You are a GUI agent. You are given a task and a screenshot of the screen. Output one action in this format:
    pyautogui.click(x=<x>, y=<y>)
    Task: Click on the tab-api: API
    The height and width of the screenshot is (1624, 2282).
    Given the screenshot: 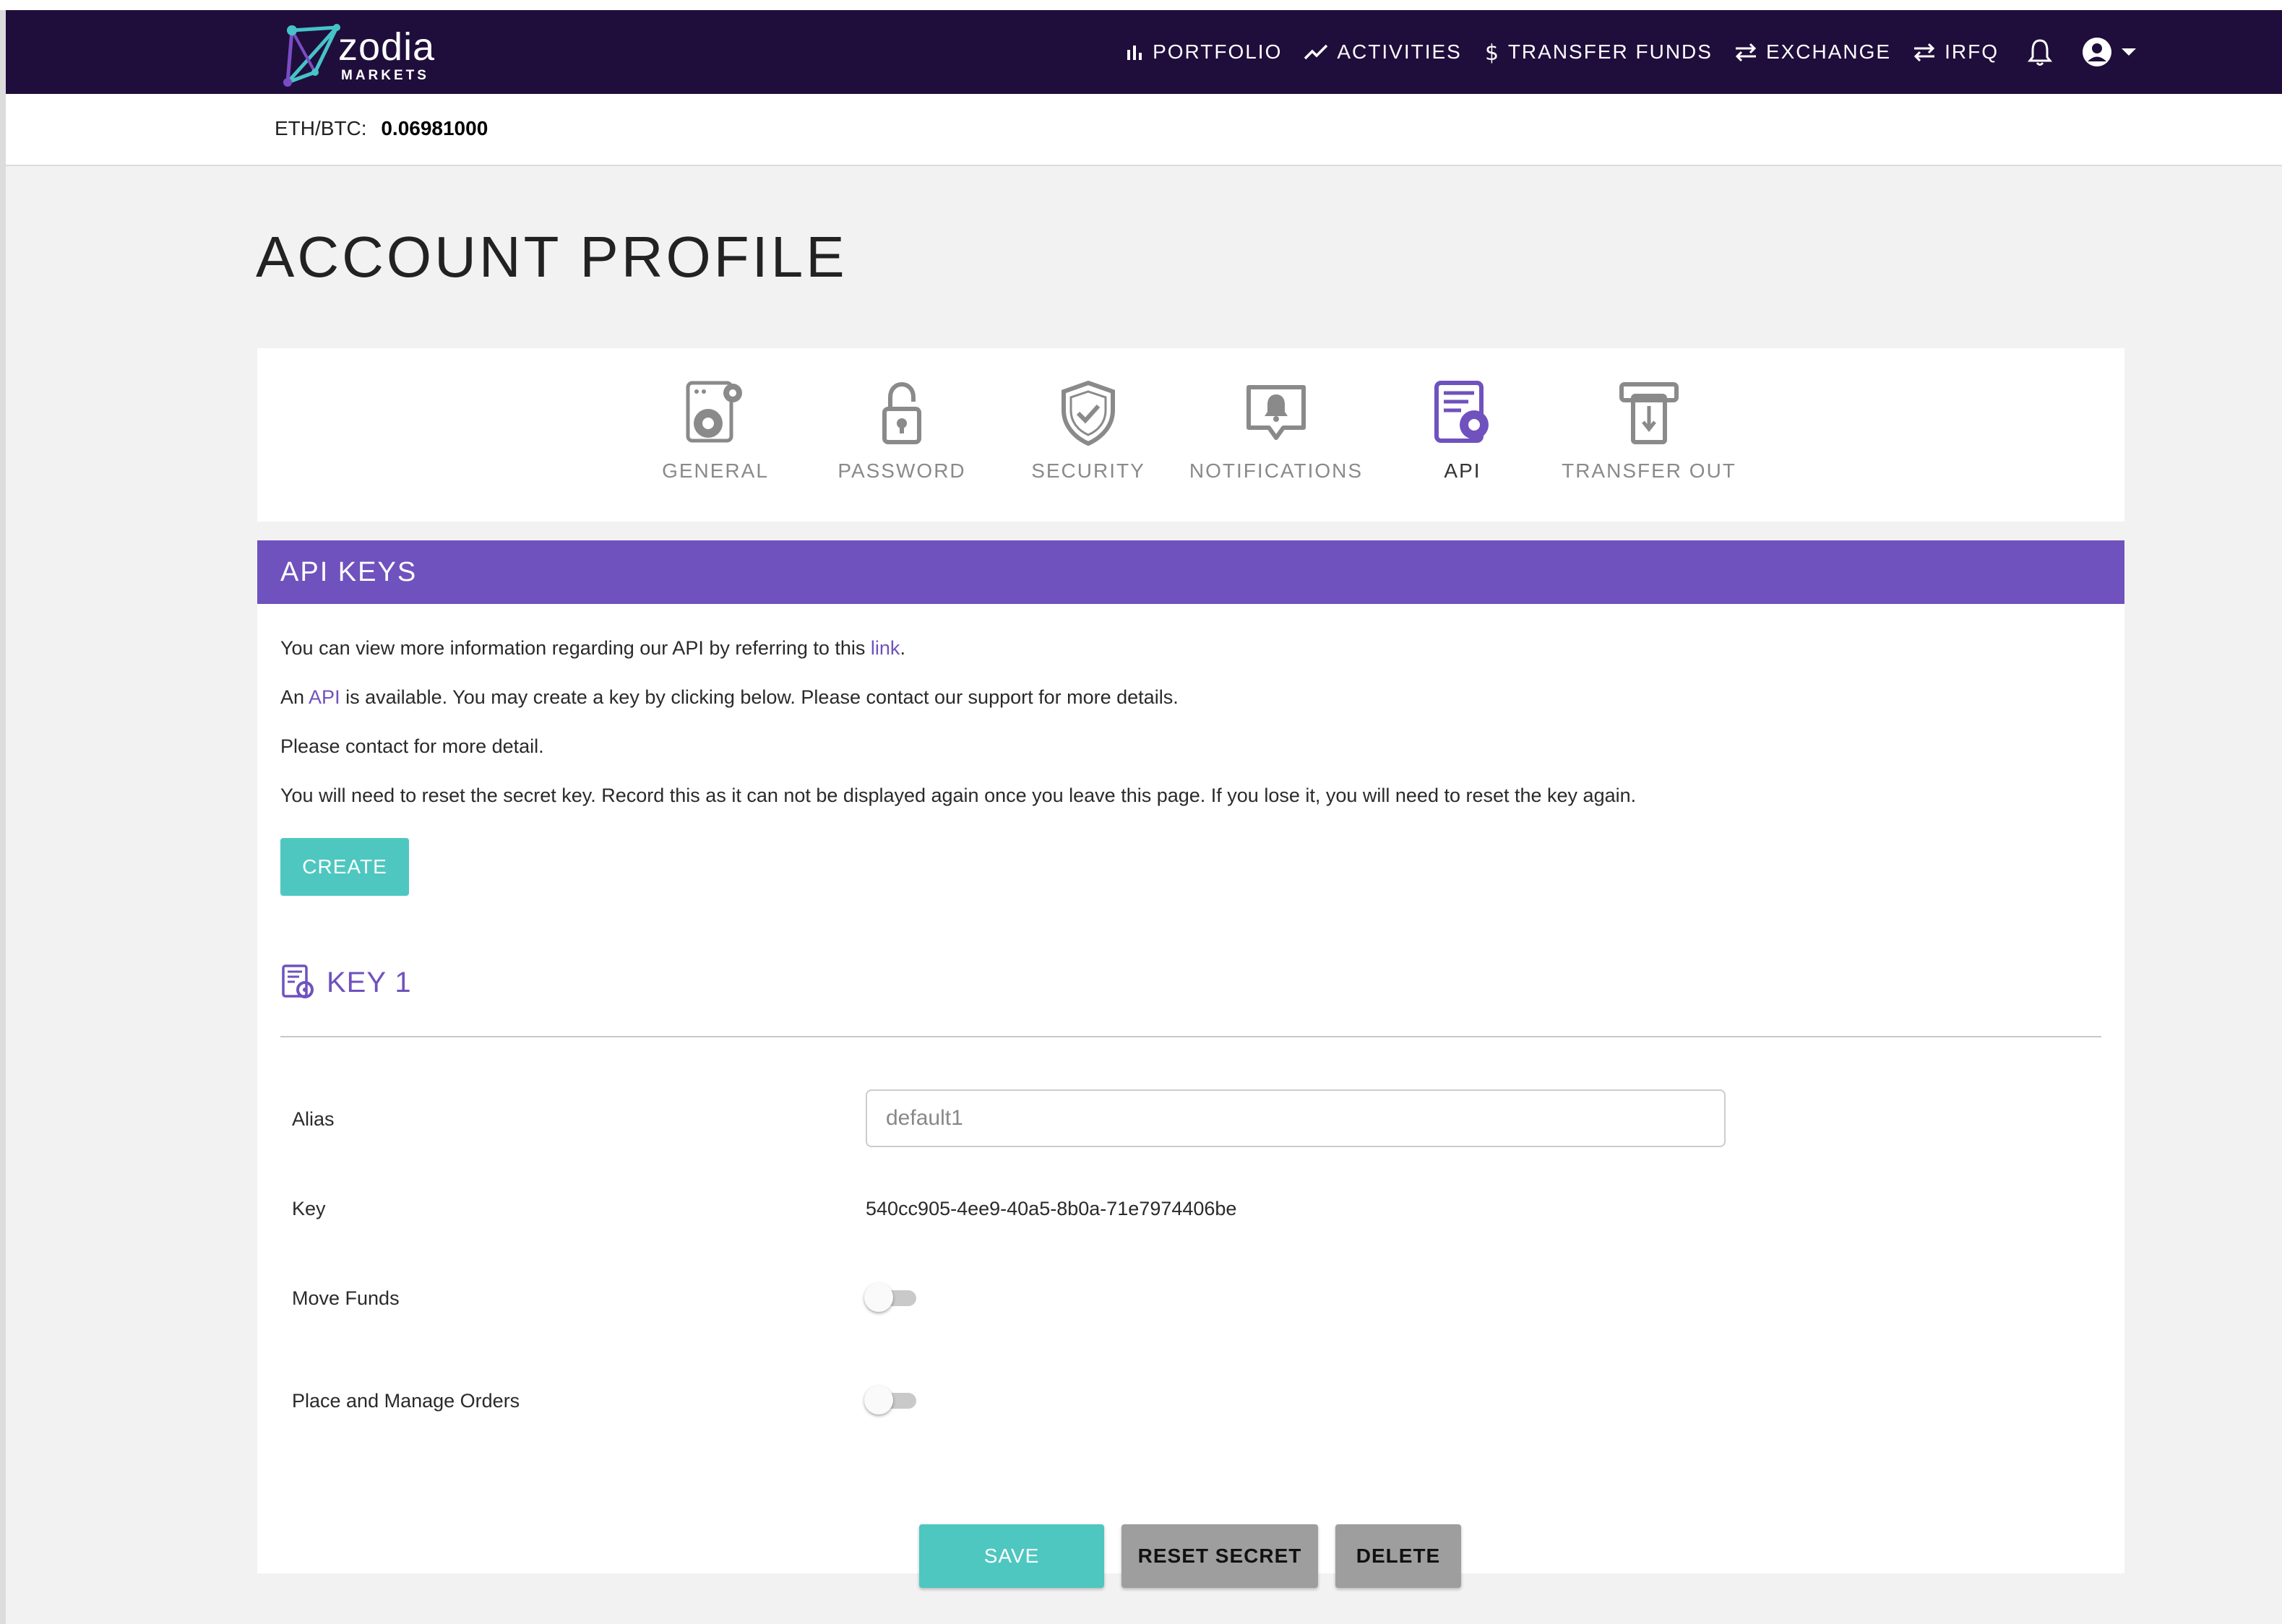 What is the action you would take?
    pyautogui.click(x=1463, y=430)
    